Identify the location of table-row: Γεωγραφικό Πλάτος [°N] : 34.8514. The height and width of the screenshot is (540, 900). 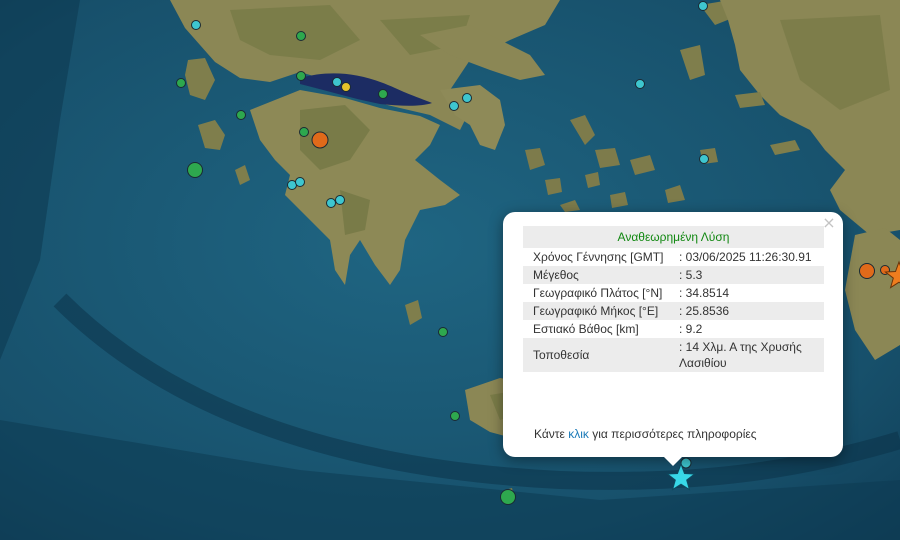
(673, 293).